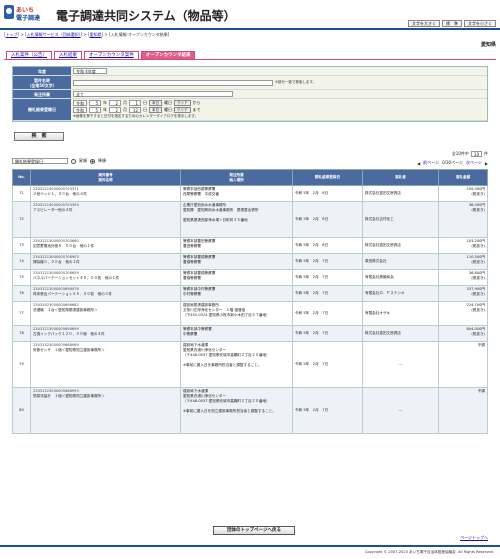 The image size is (500, 559). What do you see at coordinates (139, 34) in the screenshot?
I see `breadcrumb-current: 入札情報:オープンカウンタ結果` at bounding box center [139, 34].